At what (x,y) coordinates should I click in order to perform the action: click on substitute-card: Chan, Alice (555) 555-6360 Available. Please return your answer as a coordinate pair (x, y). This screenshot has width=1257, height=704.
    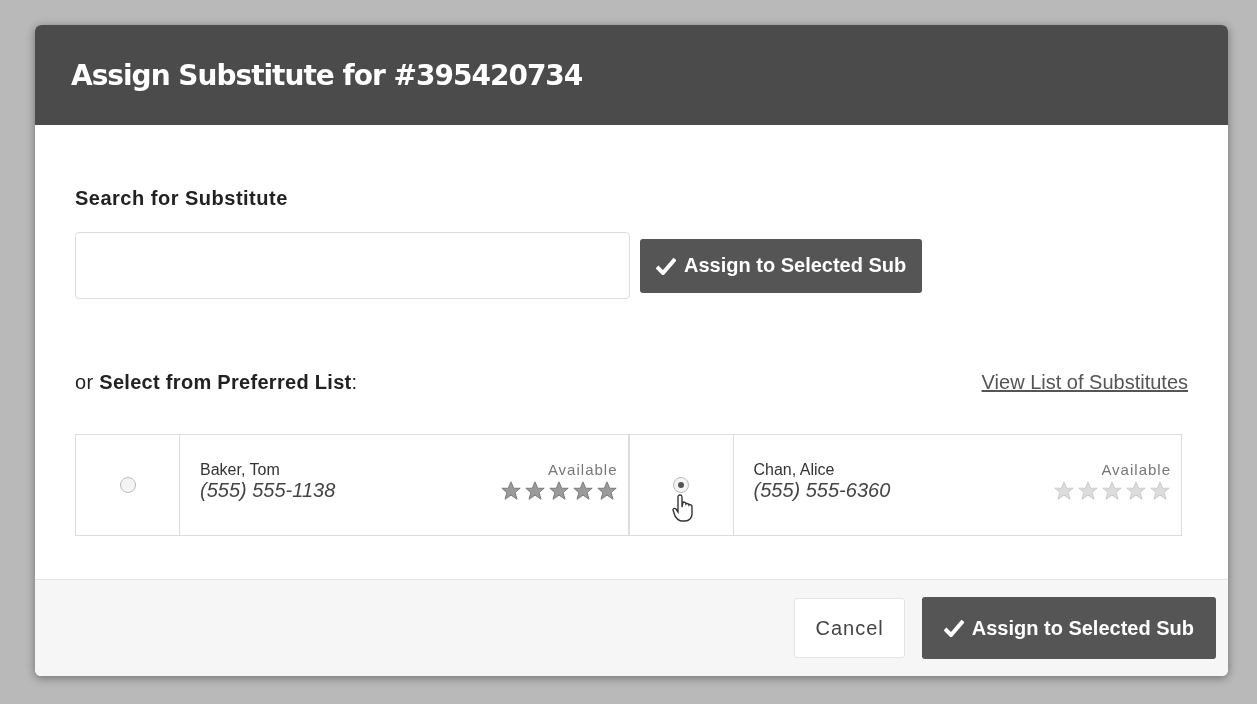
    Looking at the image, I should click on (905, 485).